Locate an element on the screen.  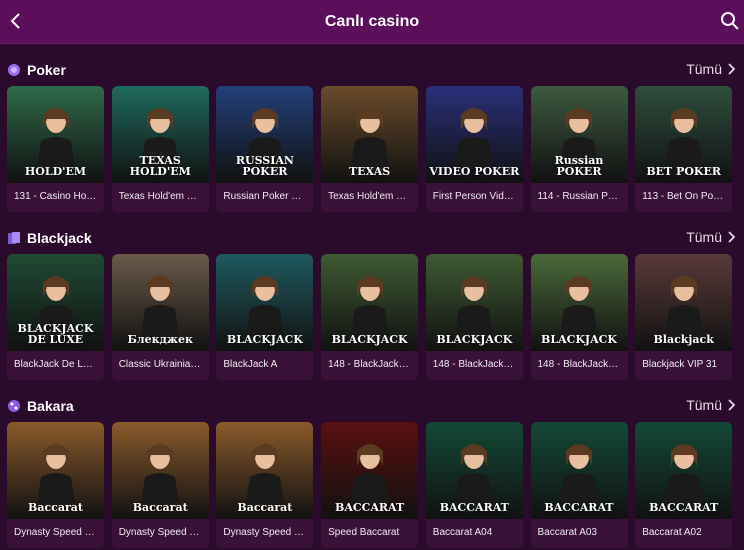
game-card: BLACKJACK BlackJack A is located at coordinates (265, 317).